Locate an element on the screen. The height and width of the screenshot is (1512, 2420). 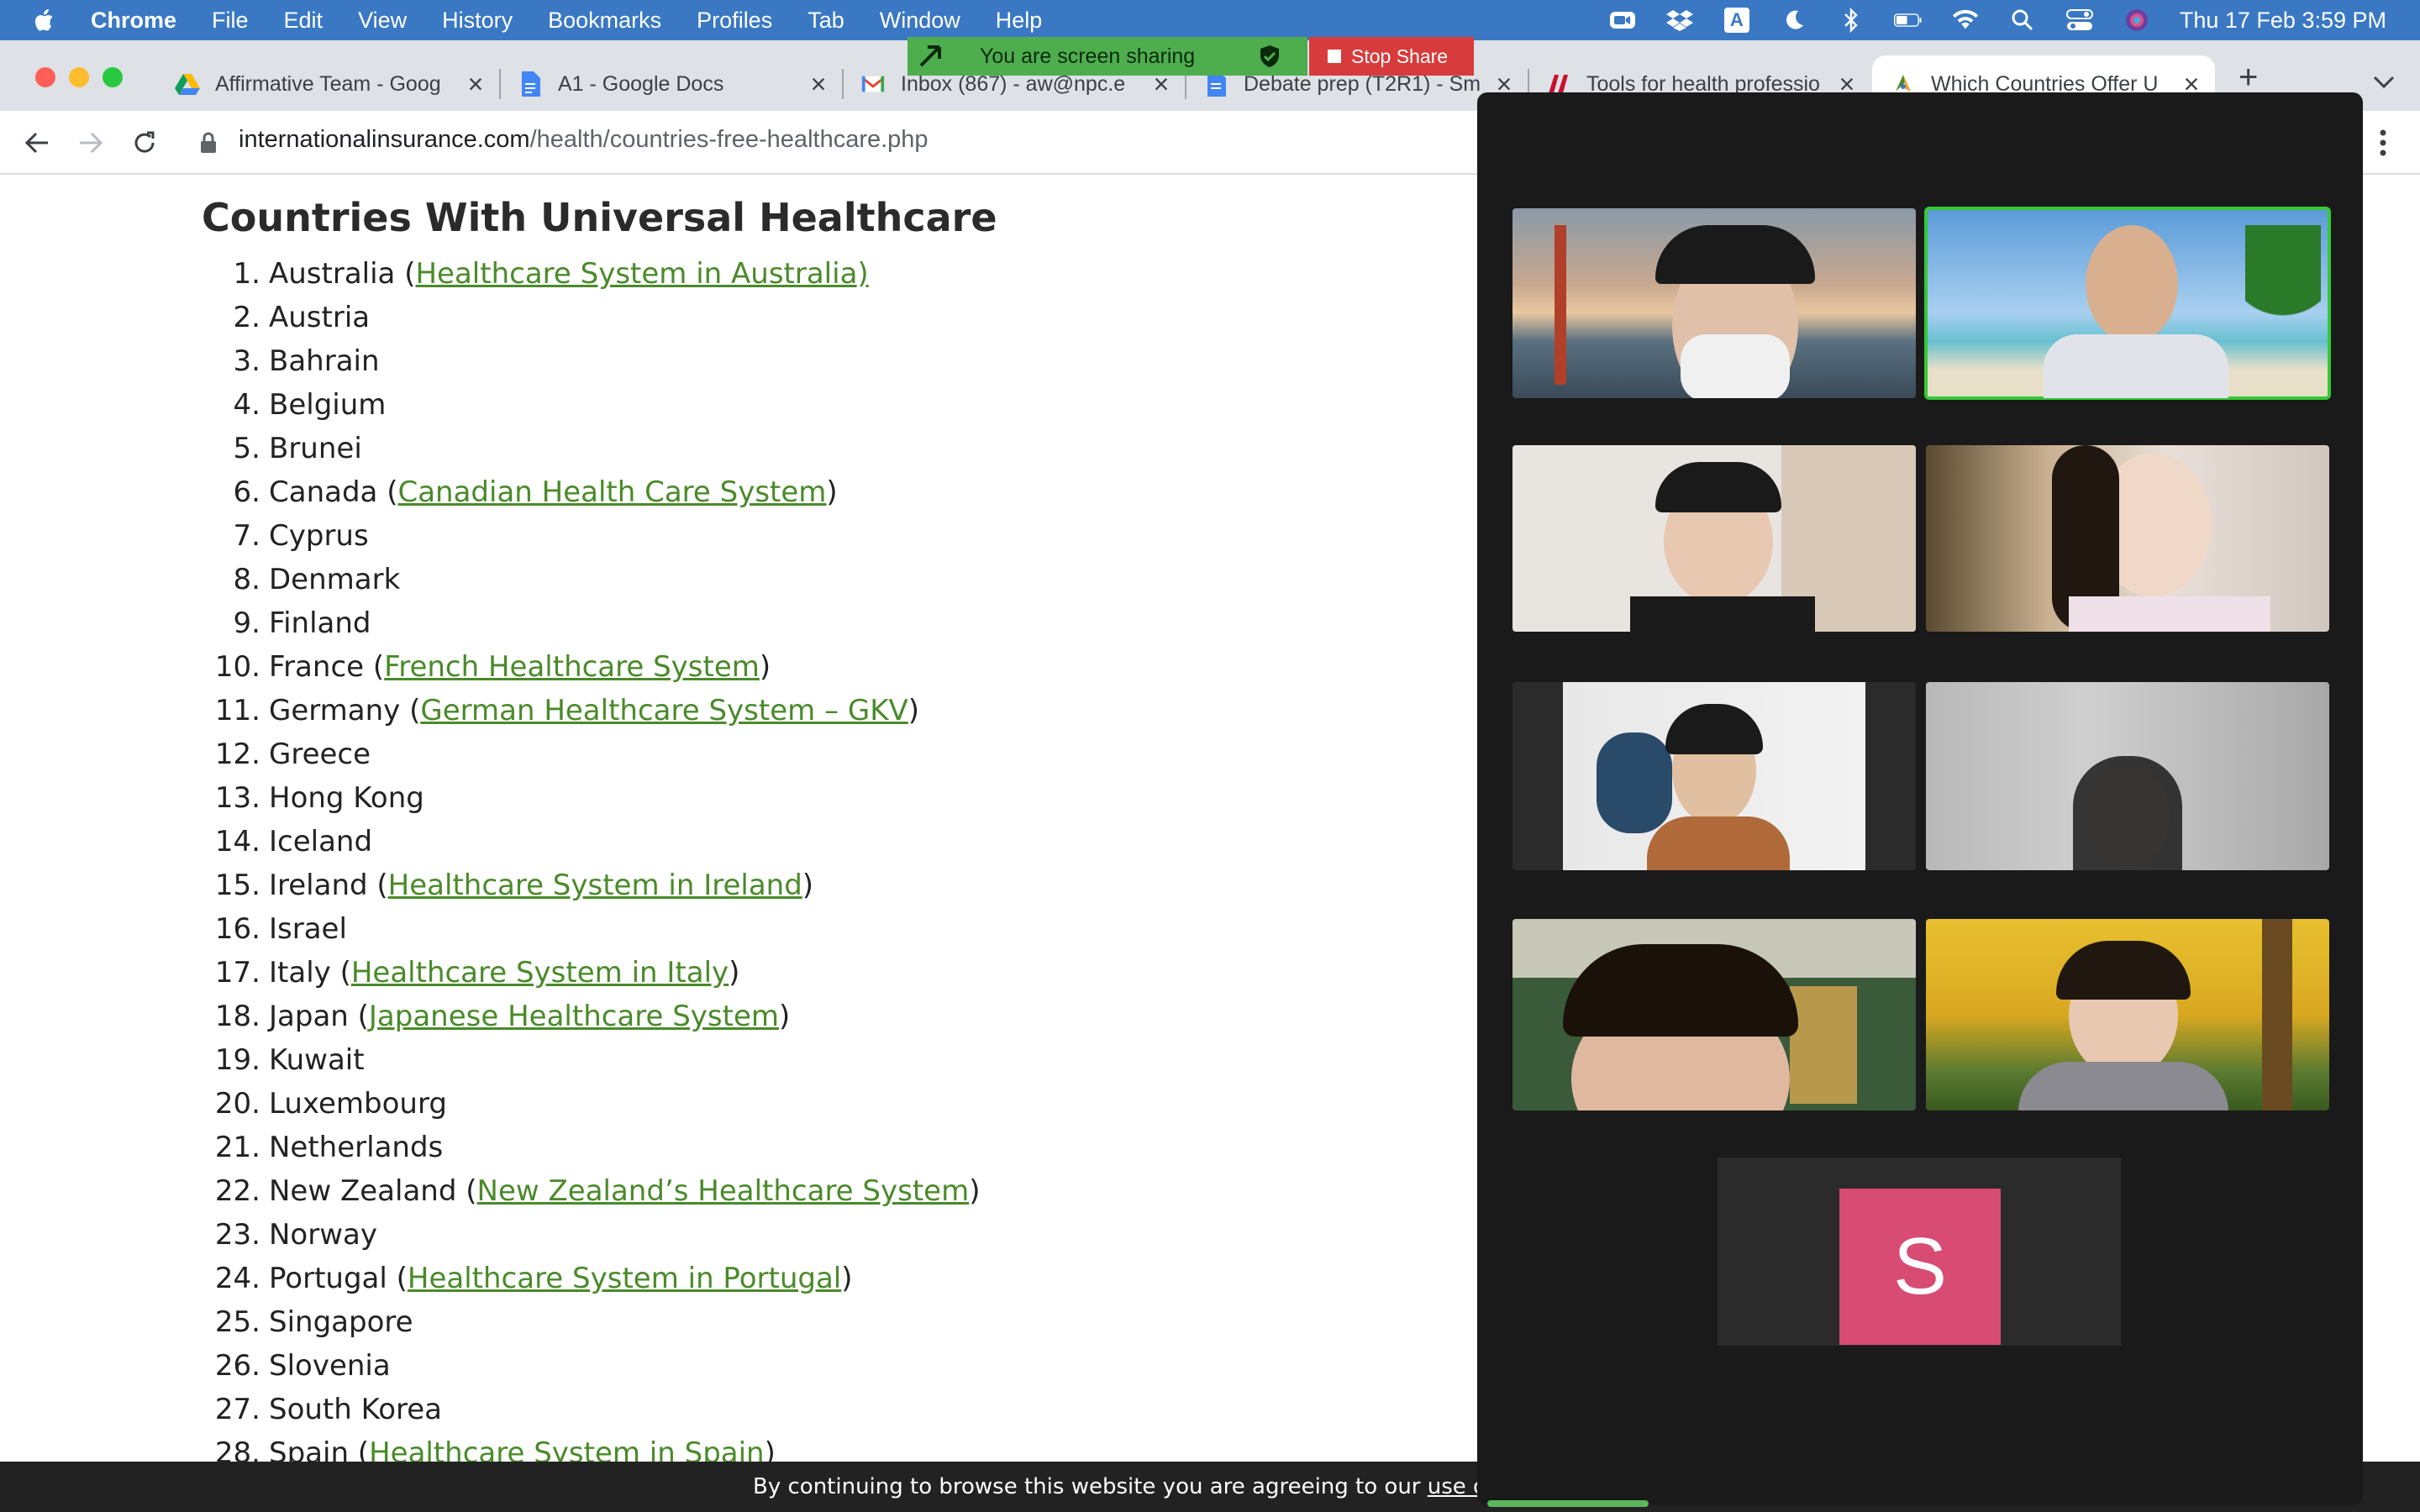
paren: ) is located at coordinates (808, 885).